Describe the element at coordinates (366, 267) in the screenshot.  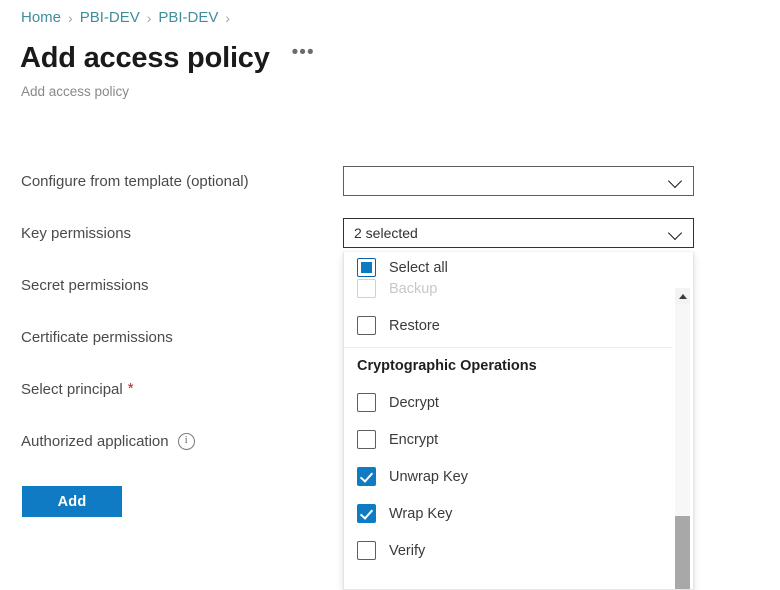
I see `checkbox-indeterminate-icon` at that location.